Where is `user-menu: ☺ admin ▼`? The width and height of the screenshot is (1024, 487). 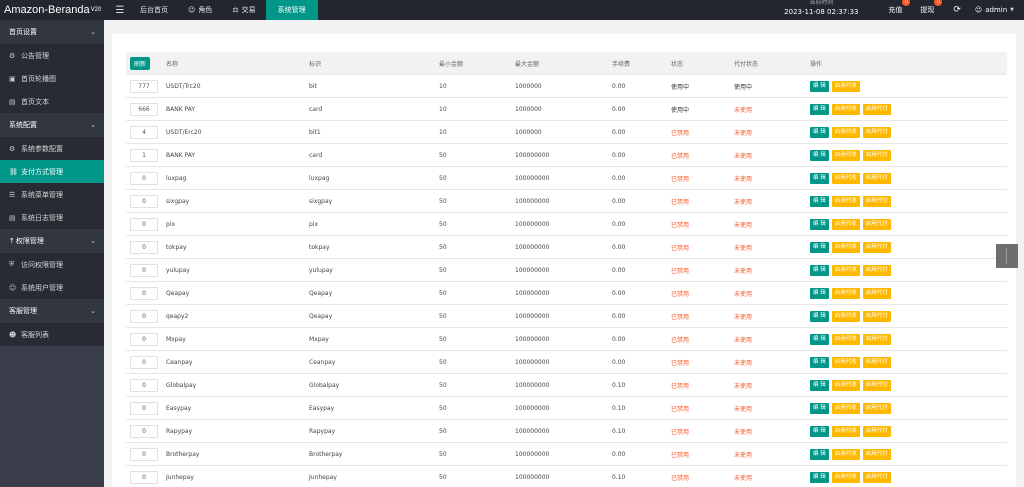 user-menu: ☺ admin ▼ is located at coordinates (997, 10).